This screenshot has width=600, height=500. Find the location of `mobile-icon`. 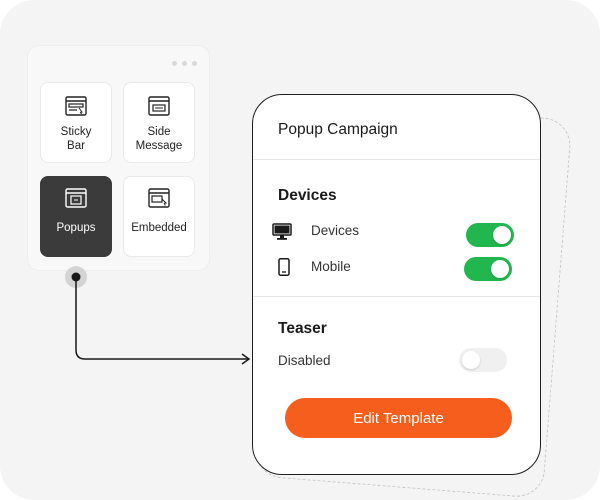

mobile-icon is located at coordinates (284, 267).